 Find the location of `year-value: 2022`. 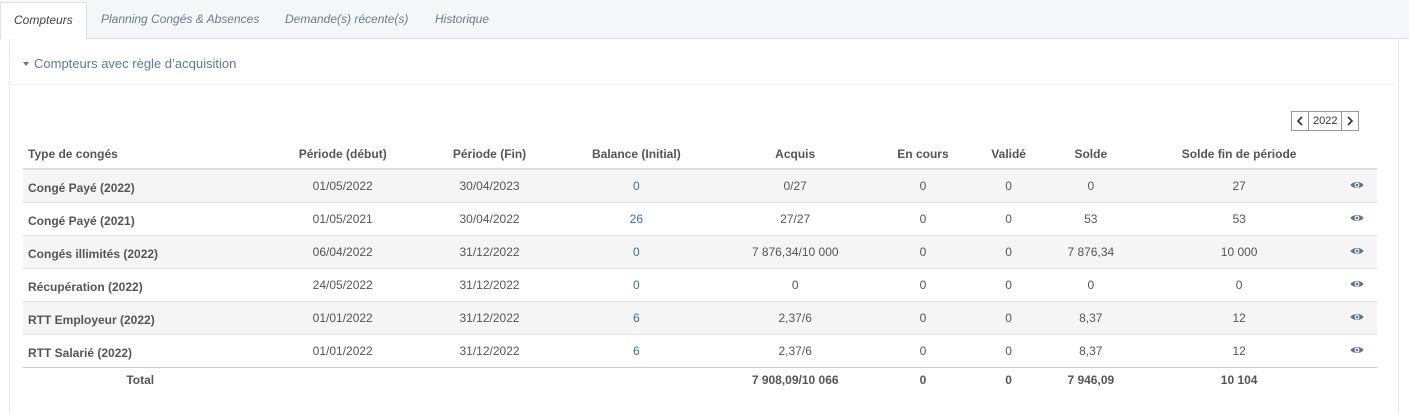

year-value: 2022 is located at coordinates (1325, 121).